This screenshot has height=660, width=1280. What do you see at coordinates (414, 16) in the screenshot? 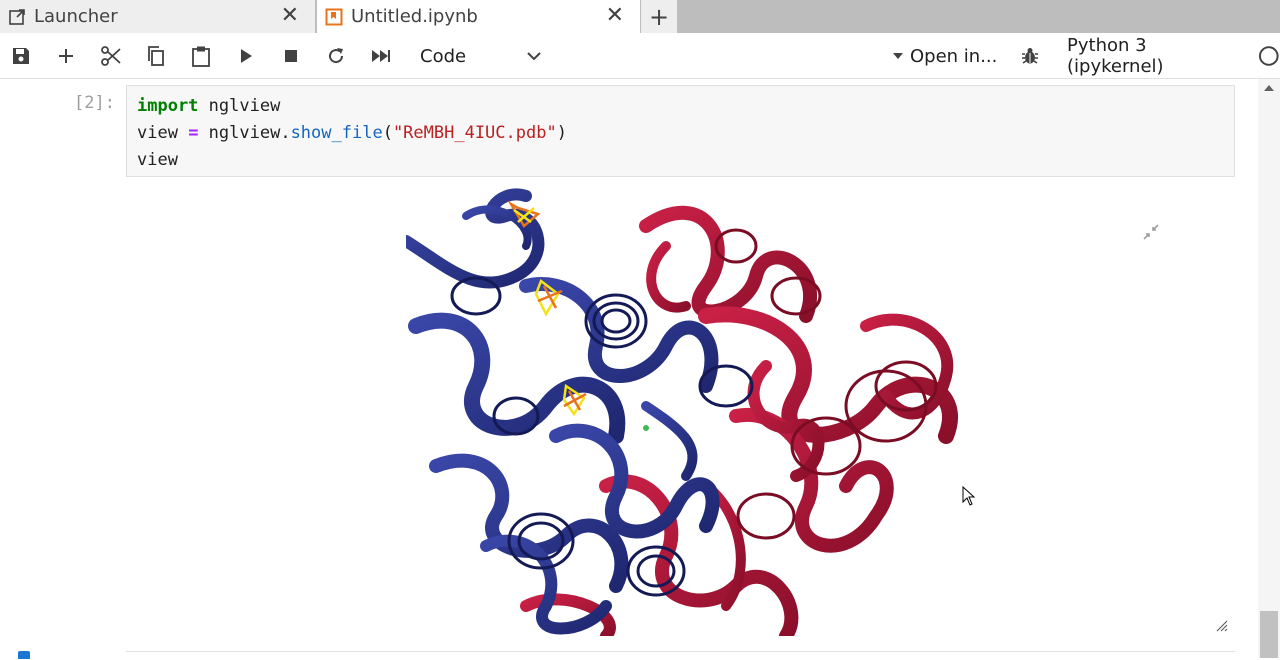
I see `tab-notebook-label: Untitled.ipynb` at bounding box center [414, 16].